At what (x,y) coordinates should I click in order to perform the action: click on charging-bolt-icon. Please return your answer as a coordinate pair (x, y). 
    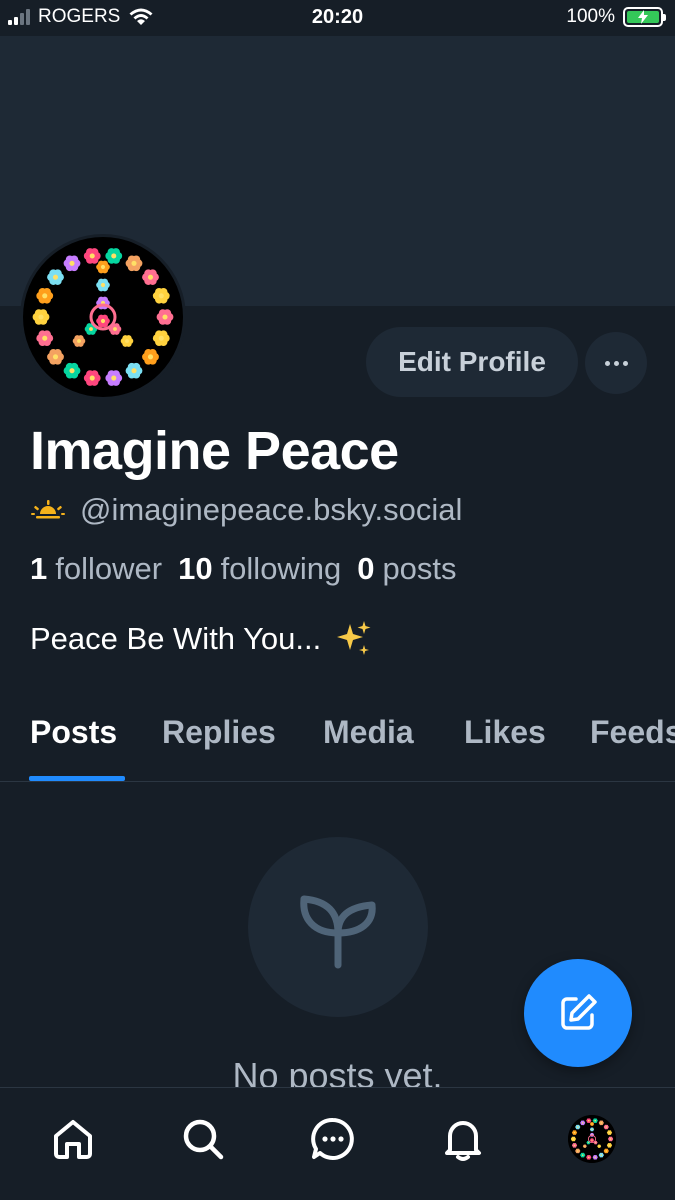
    Looking at the image, I should click on (643, 17).